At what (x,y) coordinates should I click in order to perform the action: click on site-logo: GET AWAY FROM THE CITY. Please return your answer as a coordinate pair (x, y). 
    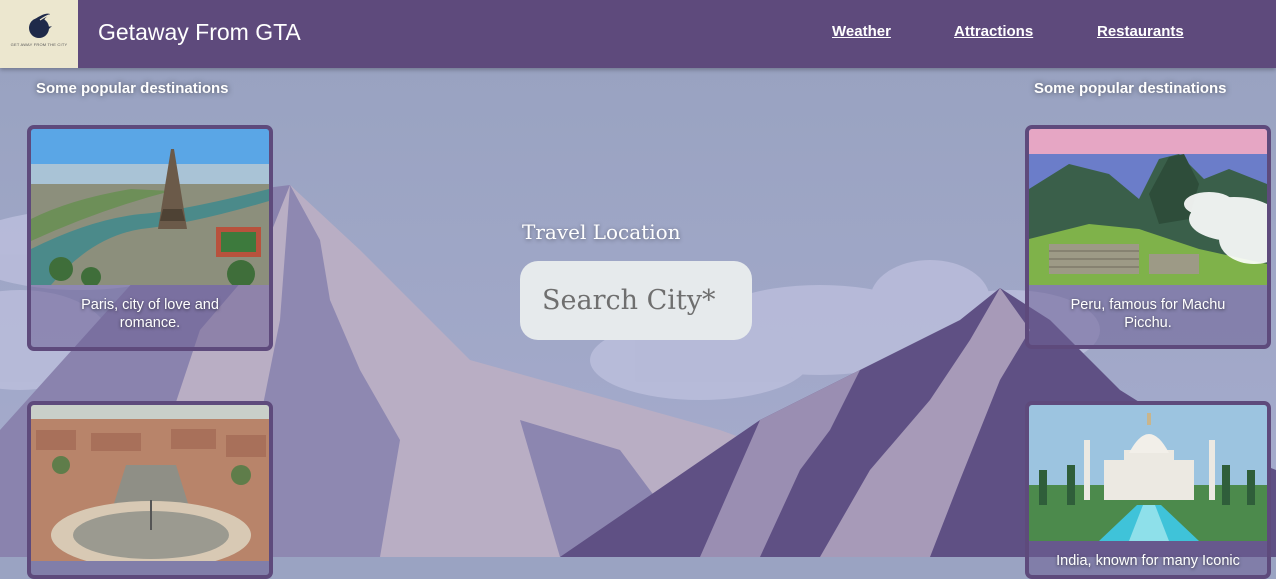
    Looking at the image, I should click on (39, 34).